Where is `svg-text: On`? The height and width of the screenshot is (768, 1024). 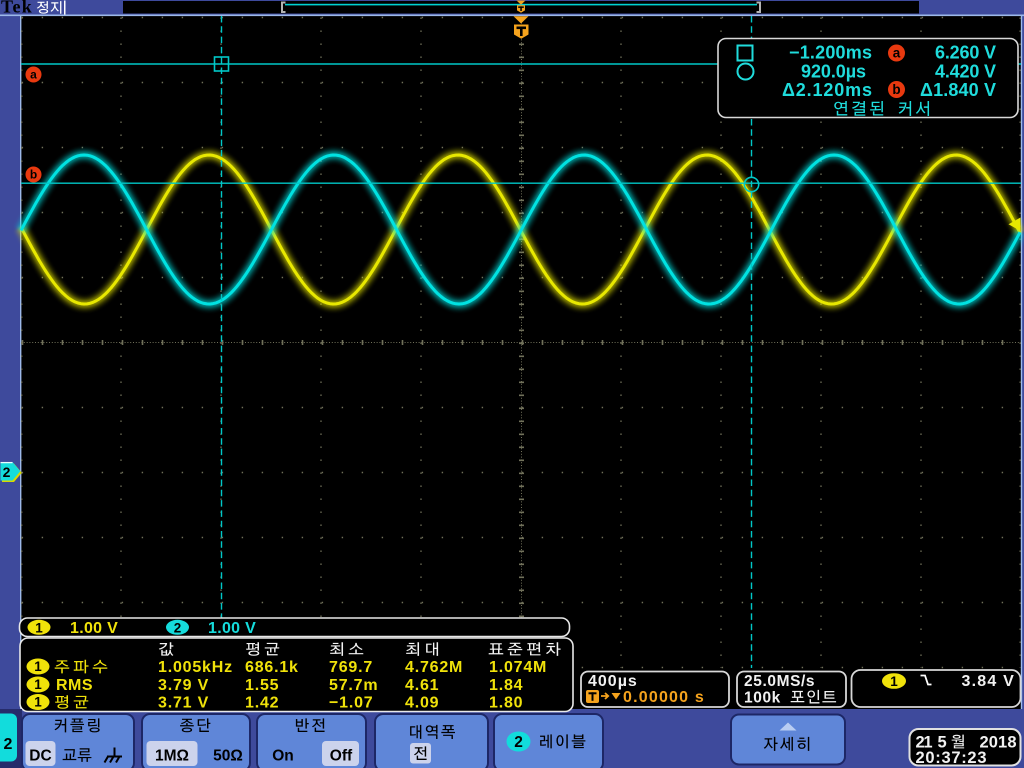 svg-text: On is located at coordinates (283, 756).